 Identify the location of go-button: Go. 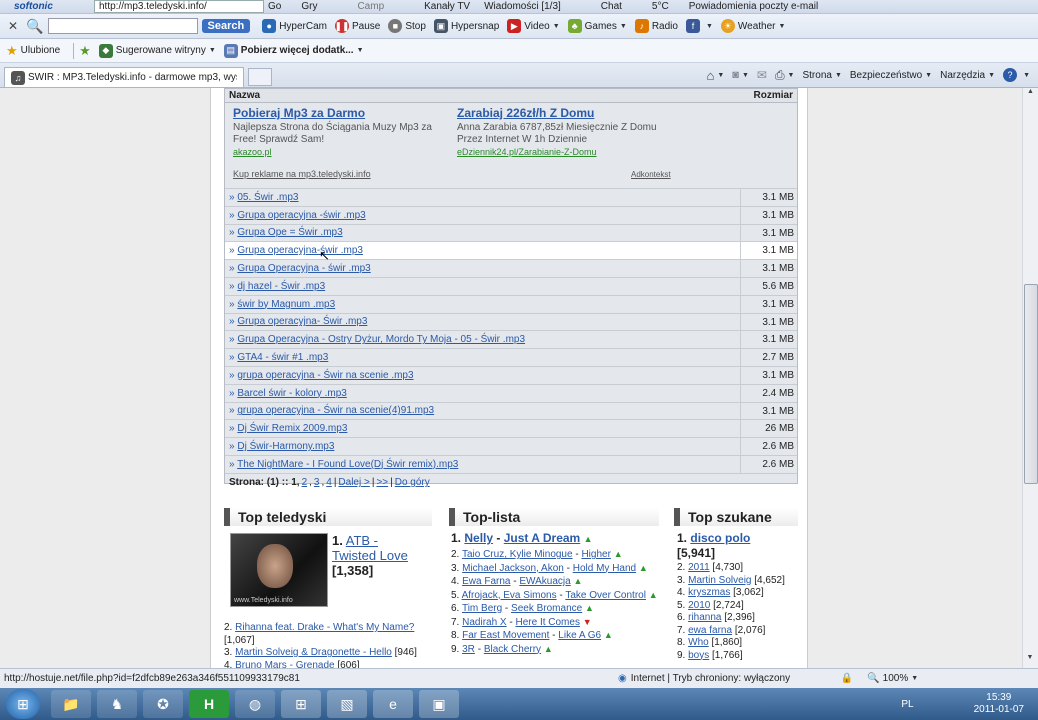
(274, 6).